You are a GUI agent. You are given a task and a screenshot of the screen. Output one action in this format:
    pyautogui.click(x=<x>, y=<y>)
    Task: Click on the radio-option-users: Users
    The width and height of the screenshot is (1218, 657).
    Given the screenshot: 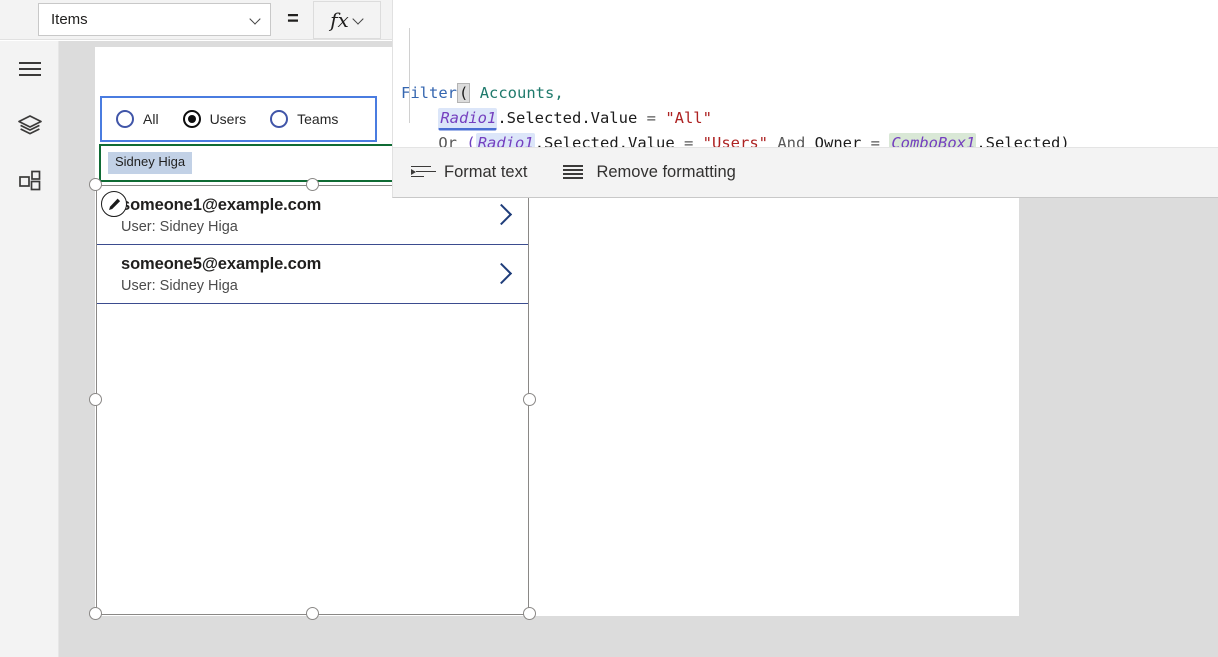 What is the action you would take?
    pyautogui.click(x=214, y=119)
    